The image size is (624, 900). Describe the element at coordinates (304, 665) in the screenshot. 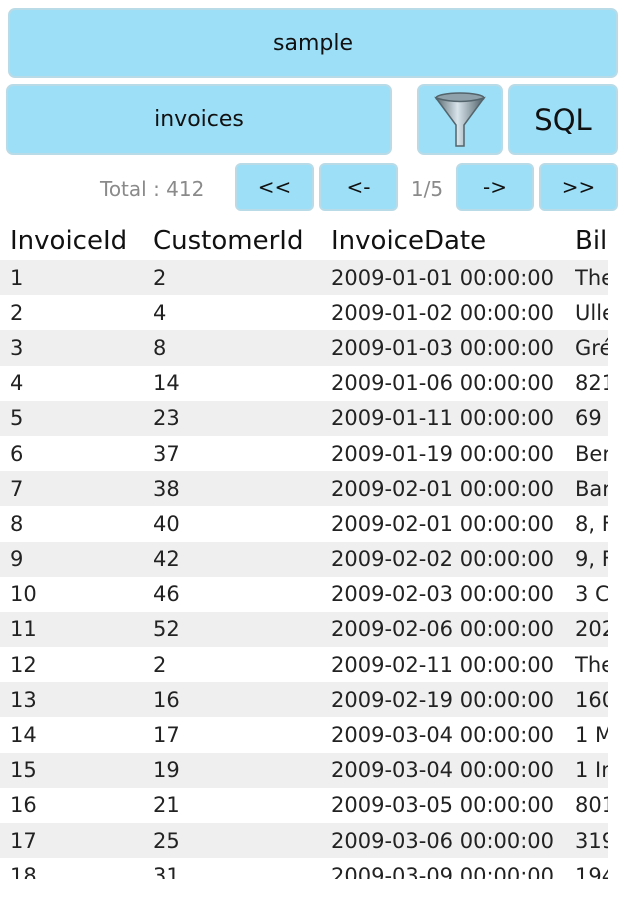

I see `table-row: 12 2 2009-02-11 00:00:00 The` at that location.